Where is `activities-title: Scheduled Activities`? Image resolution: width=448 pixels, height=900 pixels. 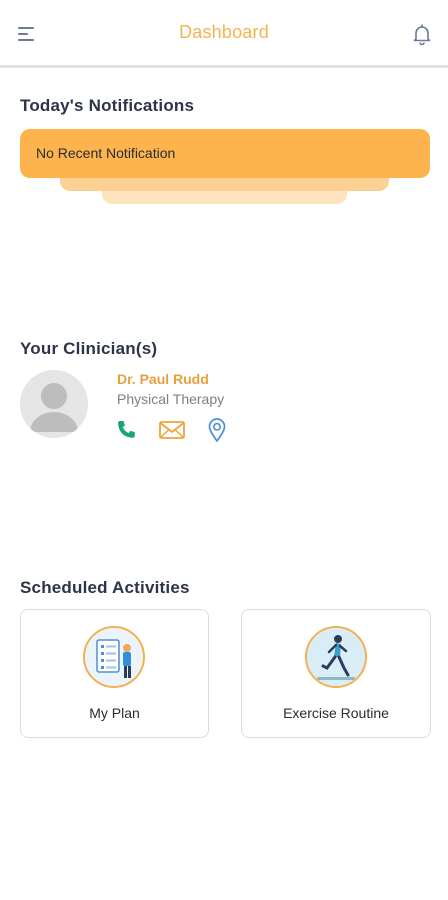
activities-title: Scheduled Activities is located at coordinates (105, 587).